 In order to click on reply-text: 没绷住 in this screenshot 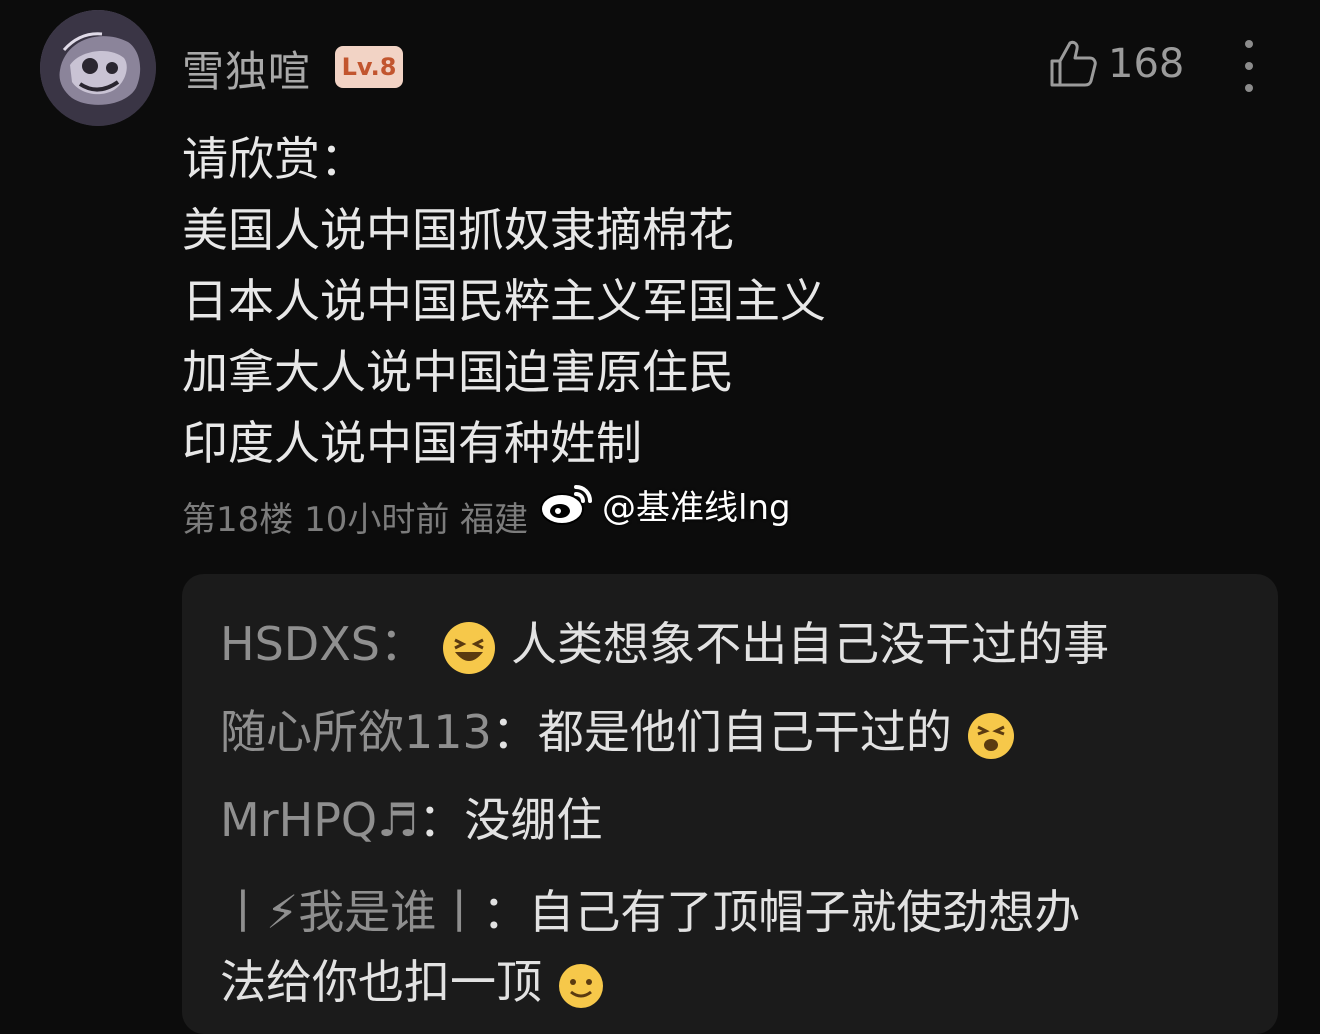, I will do `click(533, 820)`.